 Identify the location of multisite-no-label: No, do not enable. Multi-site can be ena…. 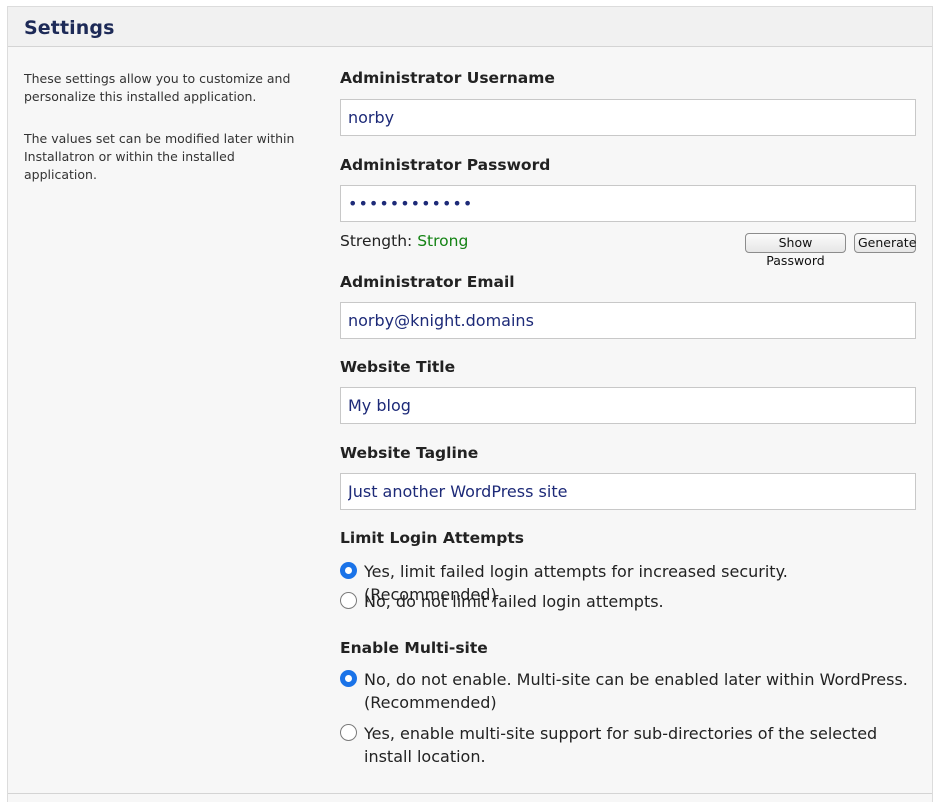
(636, 691).